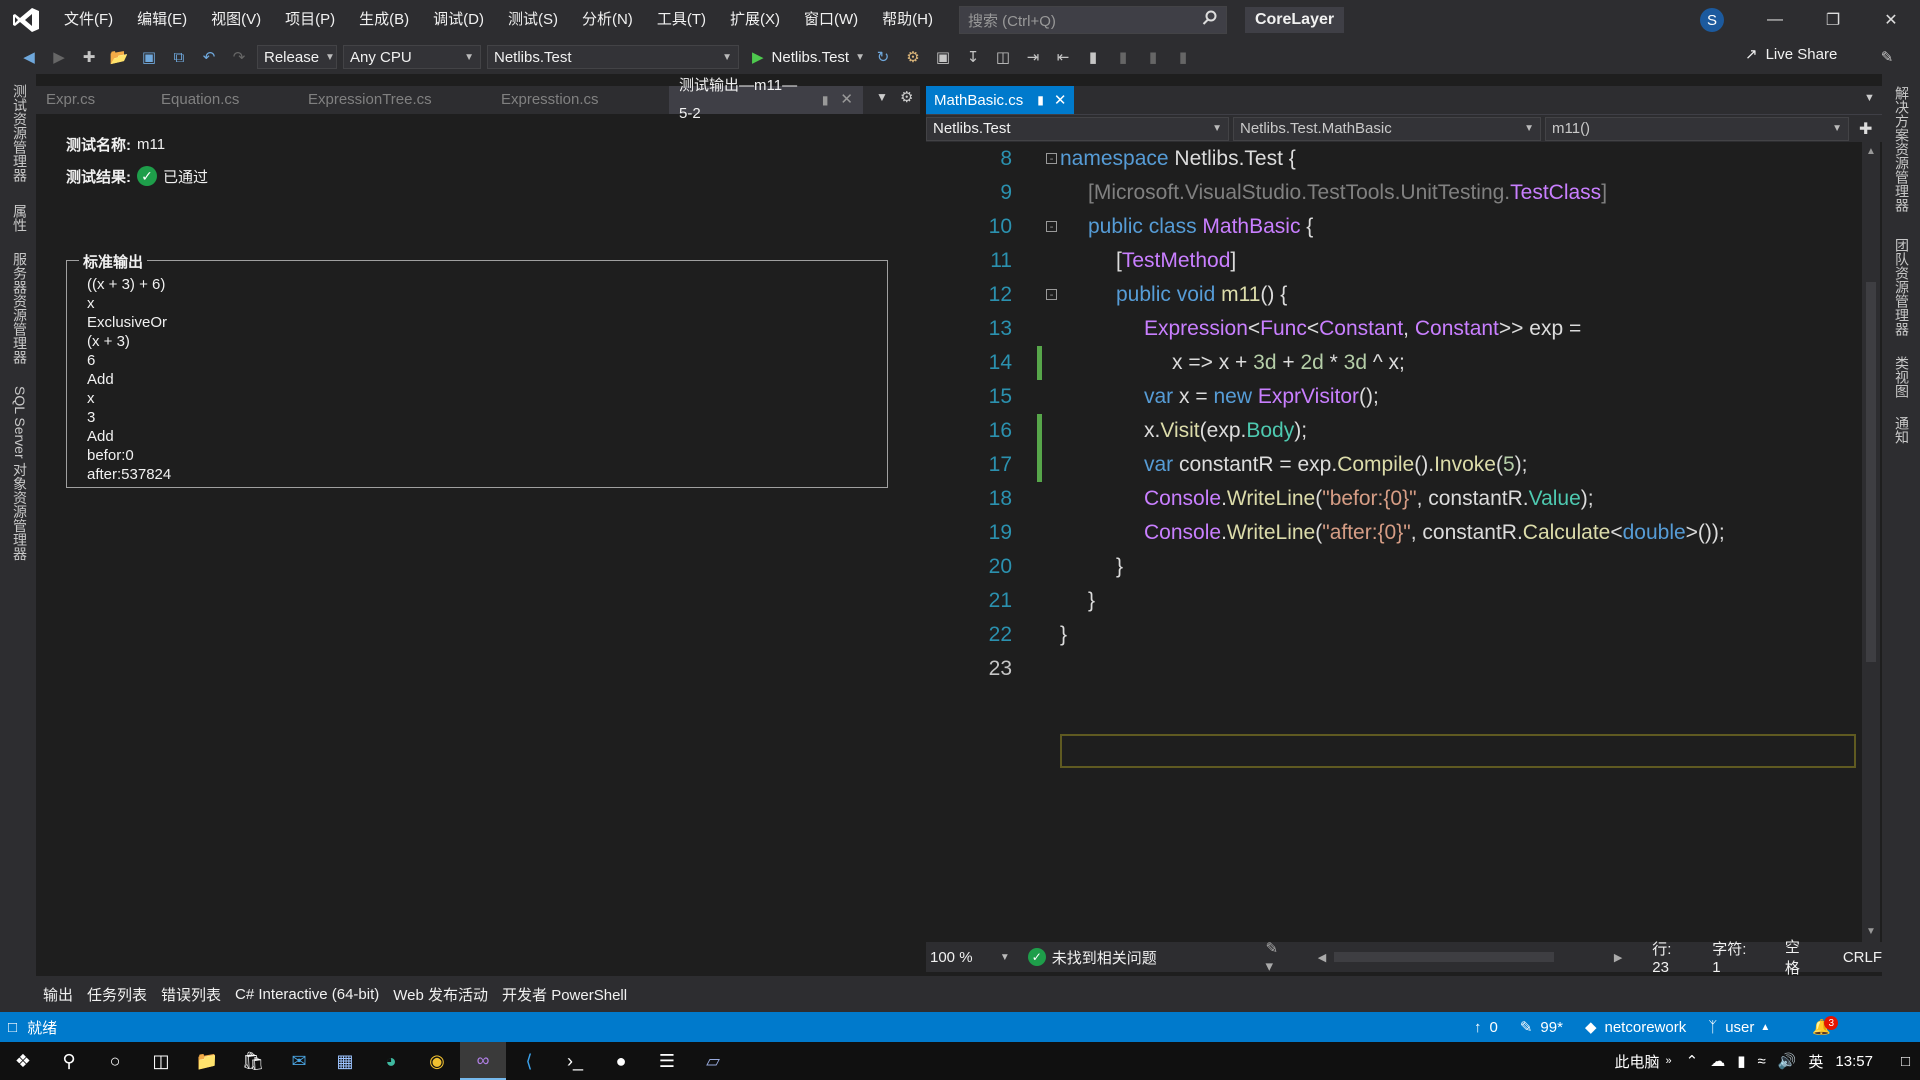 This screenshot has width=1920, height=1080. Describe the element at coordinates (297, 57) in the screenshot. I see `configuration-dropdown: Release ▼` at that location.